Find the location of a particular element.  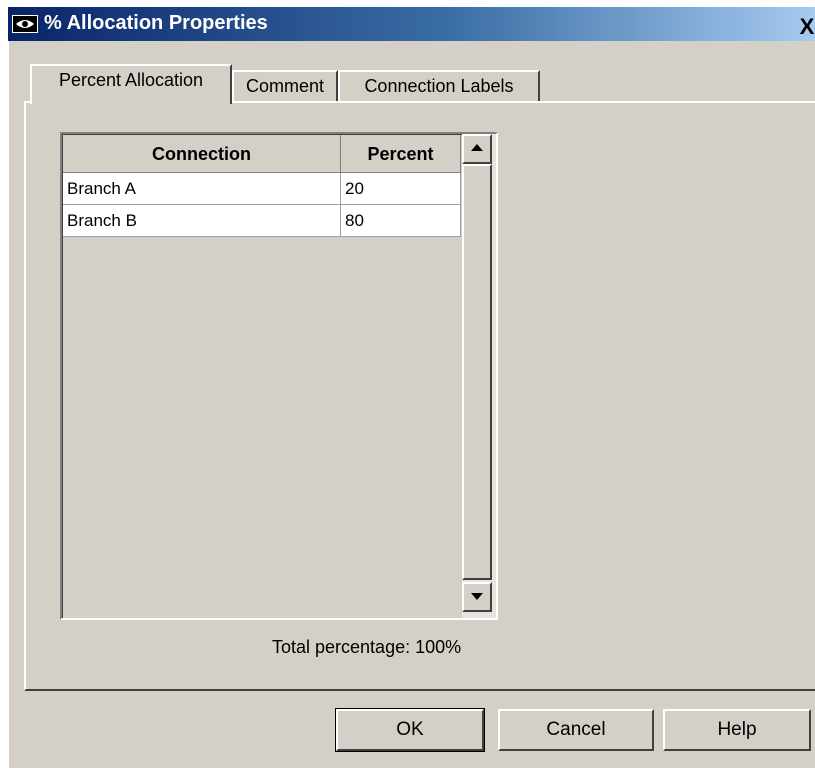

connection-cell: Branch B is located at coordinates (202, 221).